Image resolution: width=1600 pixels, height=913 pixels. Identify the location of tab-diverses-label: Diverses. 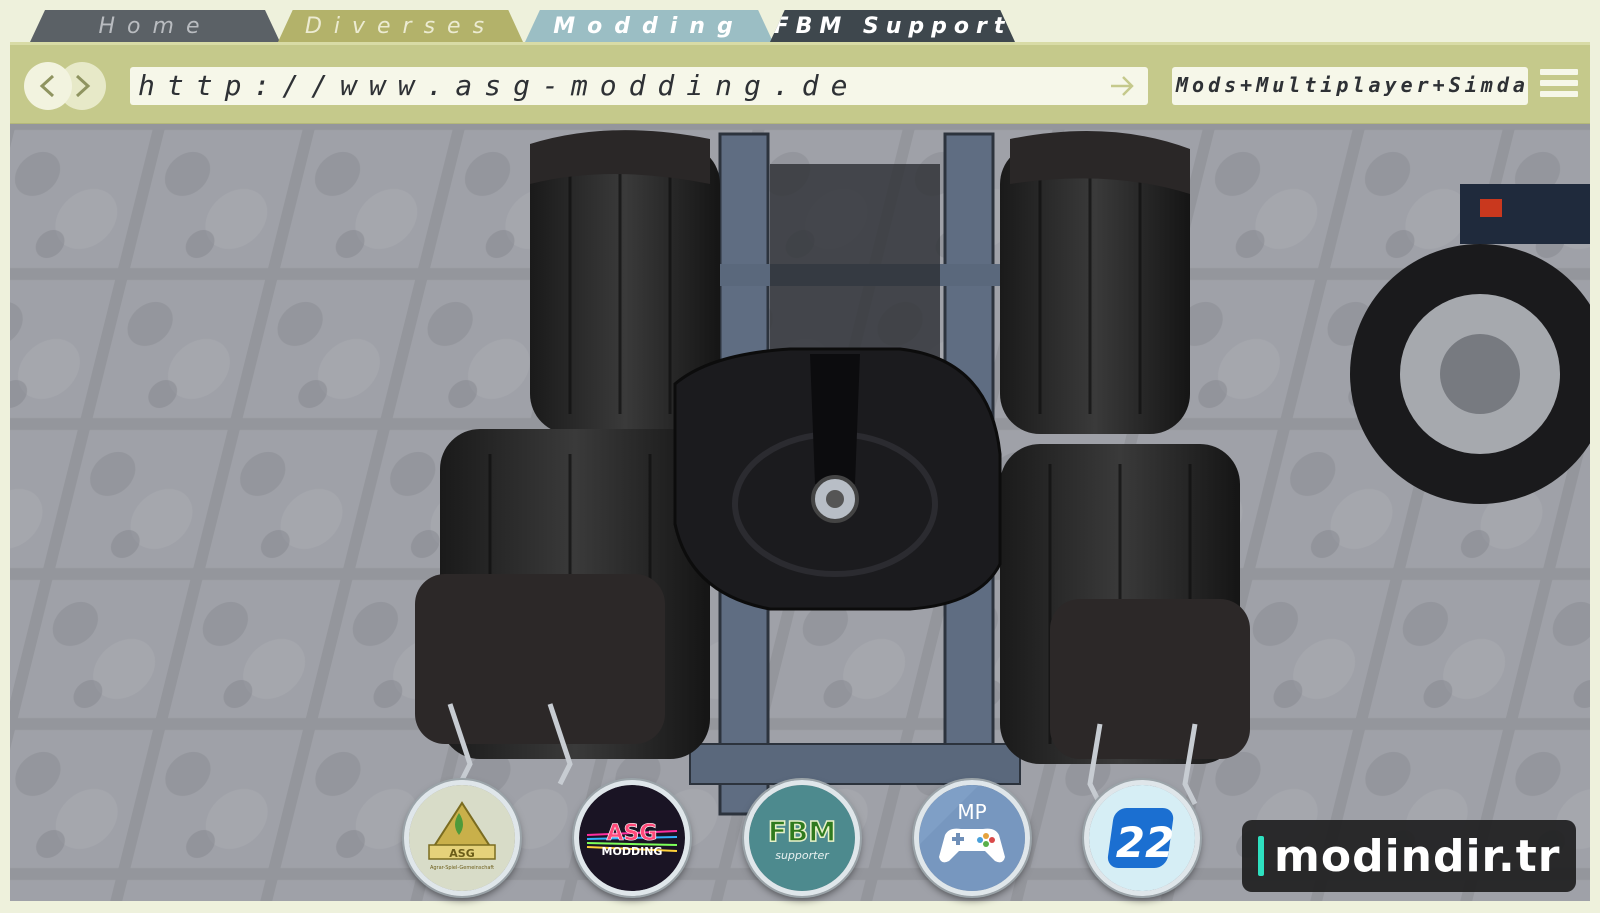
(400, 26).